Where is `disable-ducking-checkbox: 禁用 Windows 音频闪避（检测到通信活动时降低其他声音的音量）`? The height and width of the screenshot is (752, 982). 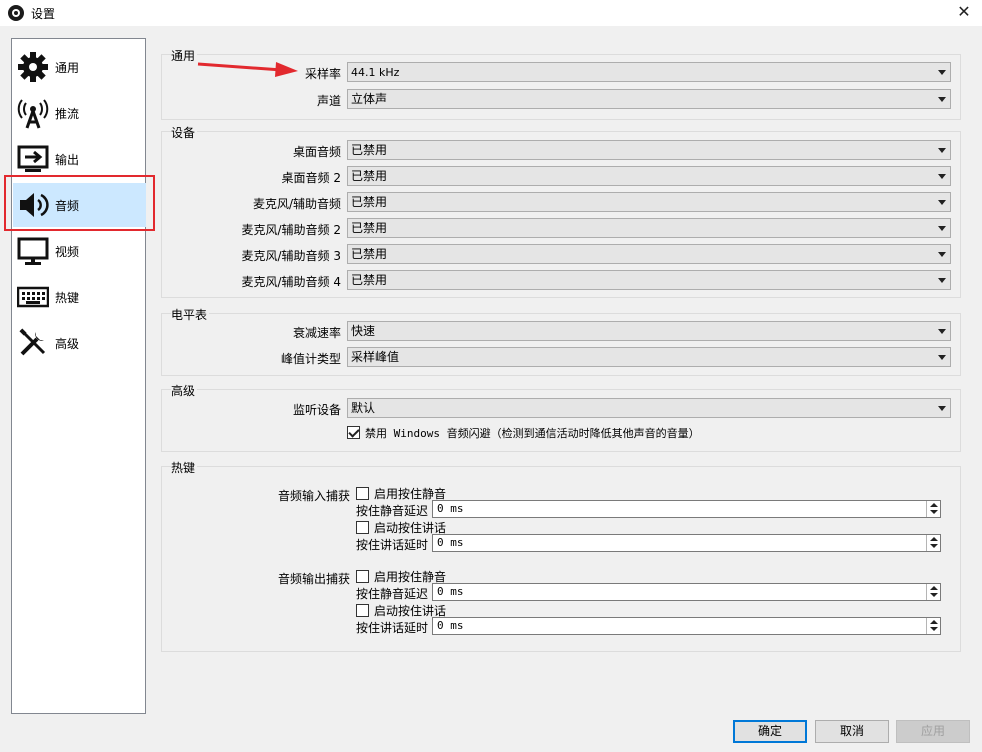
disable-ducking-checkbox: 禁用 Windows 音频闪避（检测到通信活动时降低其他声音的音量） is located at coordinates (523, 433).